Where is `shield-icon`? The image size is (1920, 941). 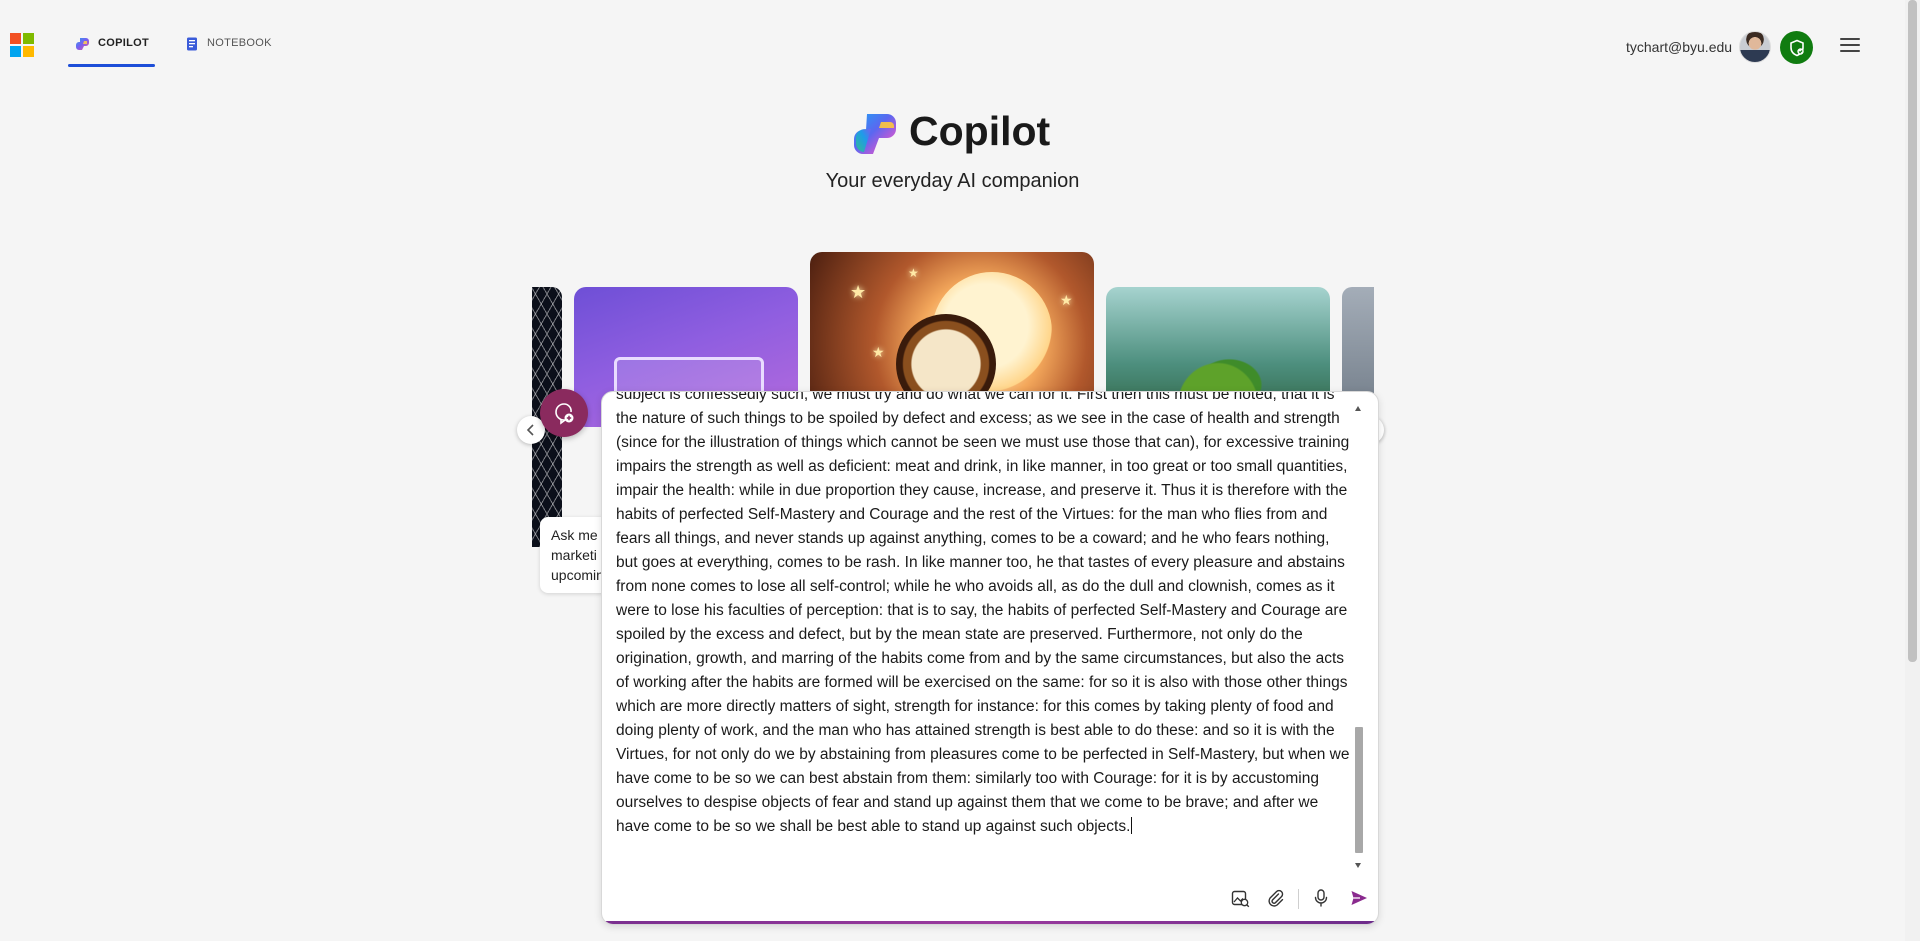 shield-icon is located at coordinates (1796, 47).